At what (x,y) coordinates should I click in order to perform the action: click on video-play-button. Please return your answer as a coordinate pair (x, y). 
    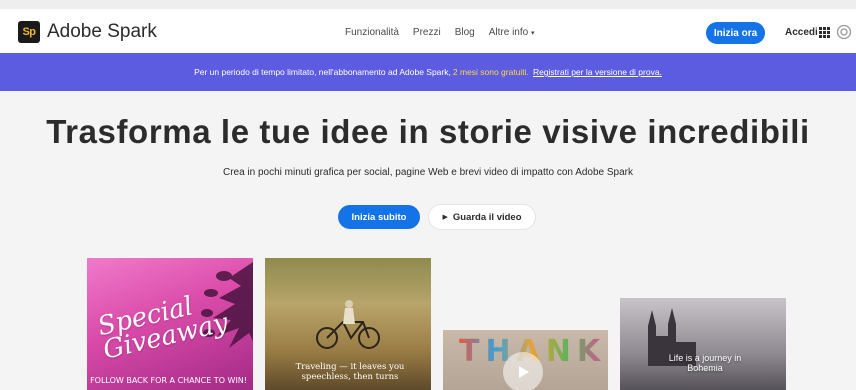
    Looking at the image, I should click on (523, 371).